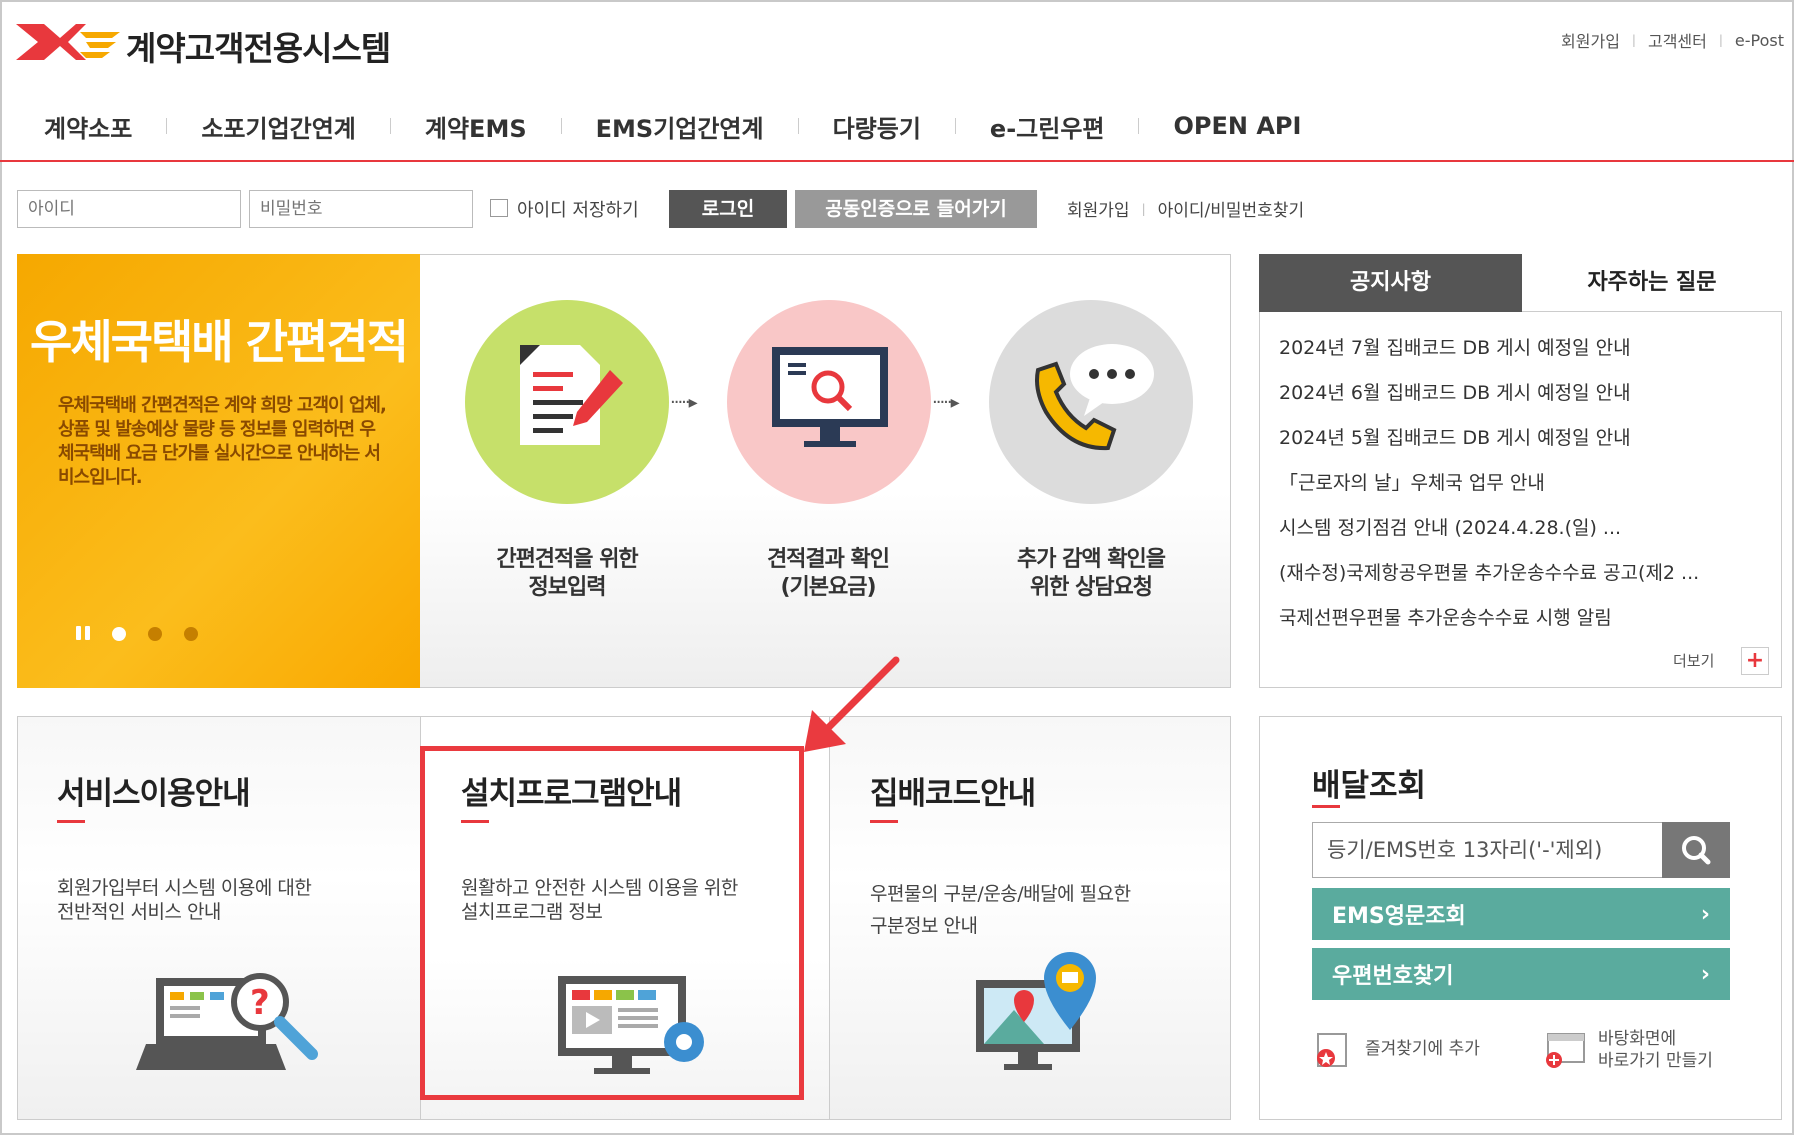  What do you see at coordinates (1422, 1049) in the screenshot?
I see `add-bookmark-link: 즐겨찾기에 추가` at bounding box center [1422, 1049].